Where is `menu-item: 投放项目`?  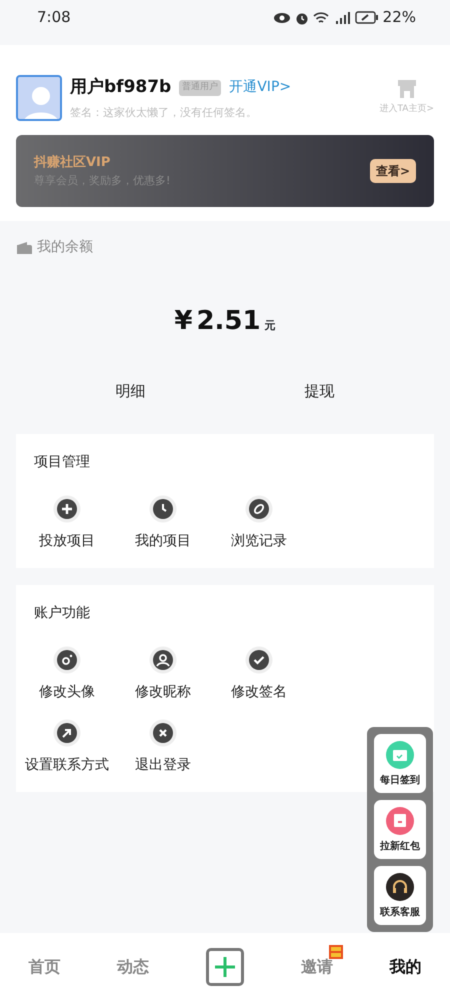 menu-item: 投放项目 is located at coordinates (67, 523).